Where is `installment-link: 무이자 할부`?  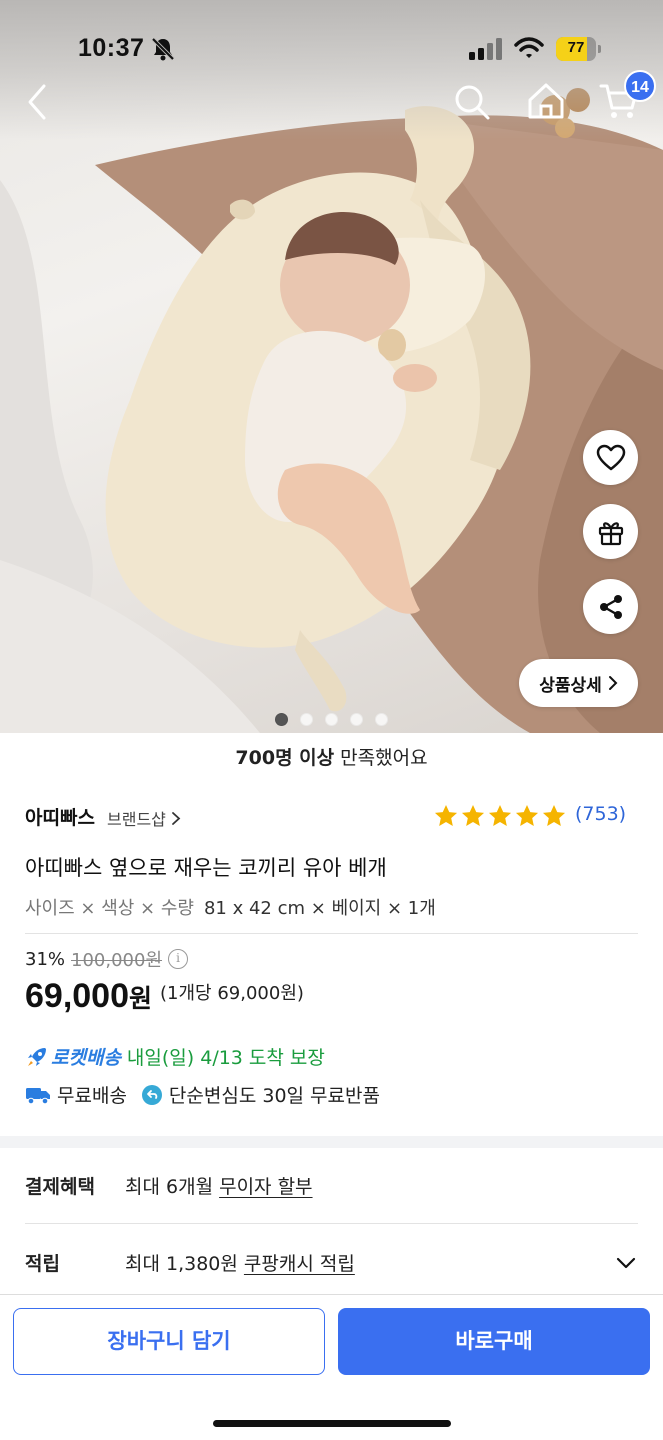
installment-link: 무이자 할부 is located at coordinates (265, 1187).